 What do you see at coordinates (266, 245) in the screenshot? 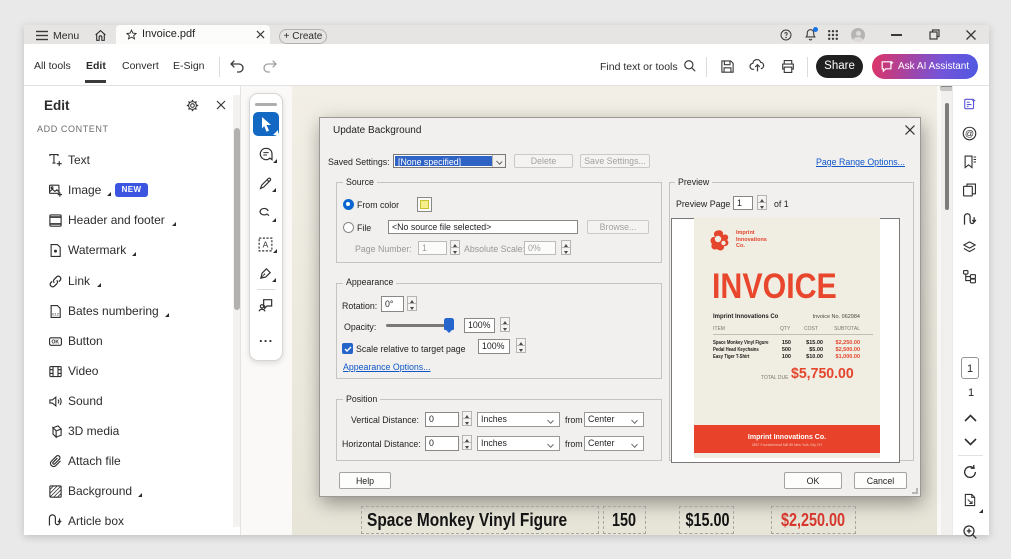
I see `svg-text: A` at bounding box center [266, 245].